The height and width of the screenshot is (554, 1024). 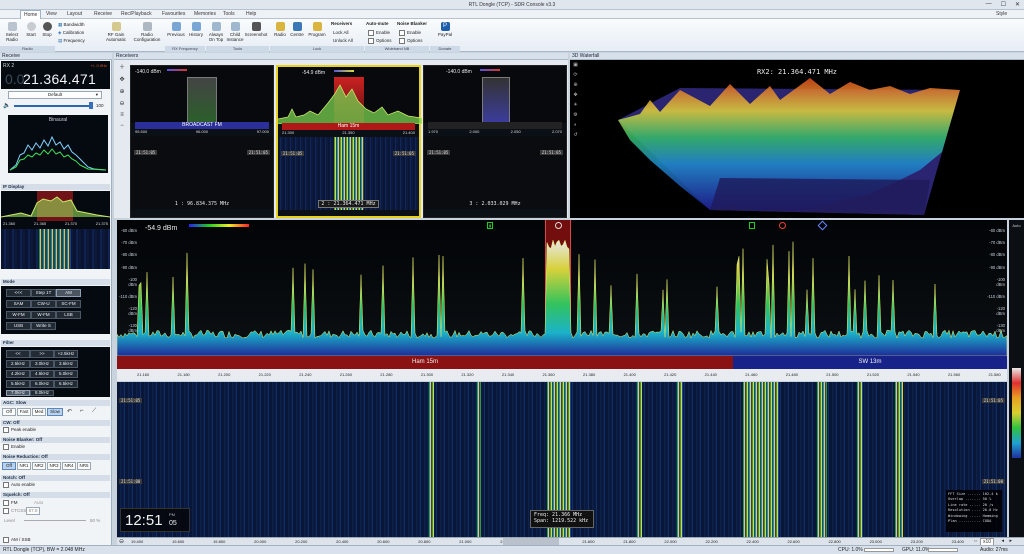 What do you see at coordinates (39, 412) in the screenshot?
I see `agc-med: Med` at bounding box center [39, 412].